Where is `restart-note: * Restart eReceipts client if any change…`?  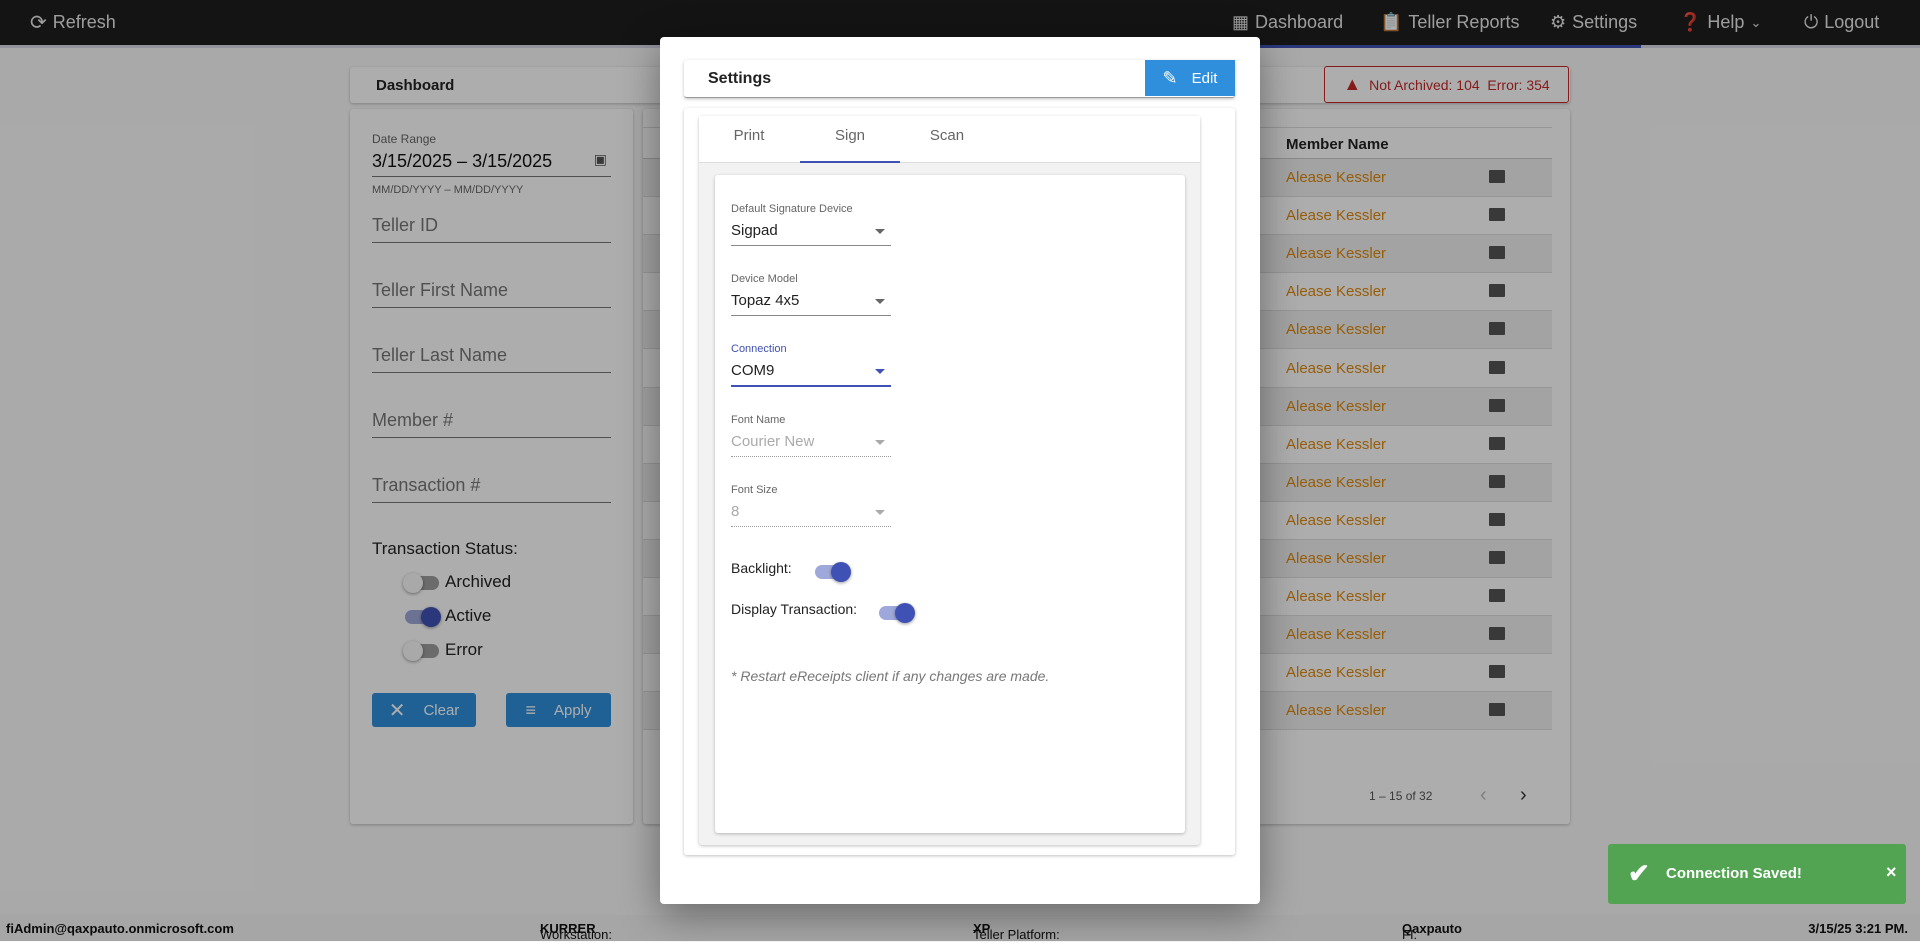 restart-note: * Restart eReceipts client if any change… is located at coordinates (890, 676).